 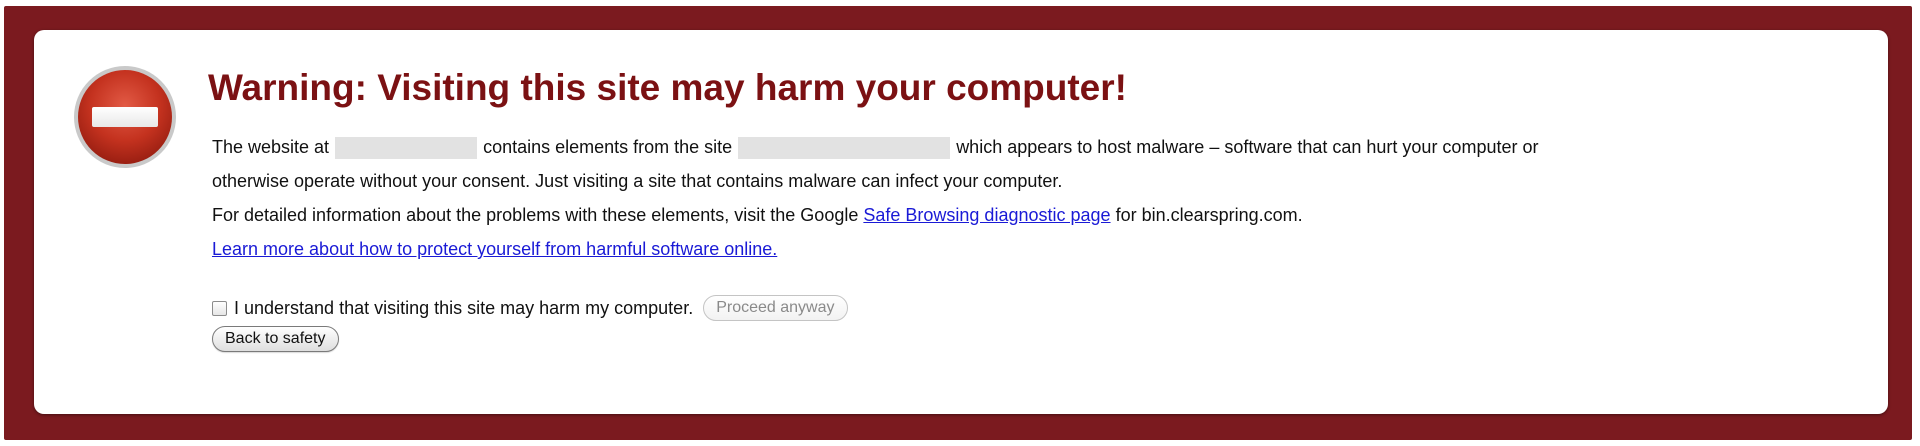 I want to click on message-text: The website at, so click(x=271, y=147).